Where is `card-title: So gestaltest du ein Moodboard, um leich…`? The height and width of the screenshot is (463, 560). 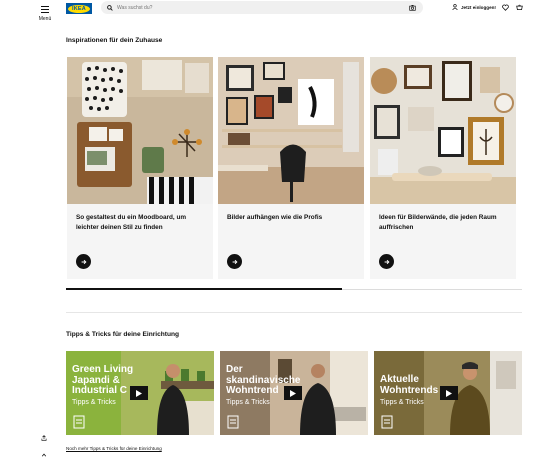 card-title: So gestaltest du ein Moodboard, um leich… is located at coordinates (131, 222).